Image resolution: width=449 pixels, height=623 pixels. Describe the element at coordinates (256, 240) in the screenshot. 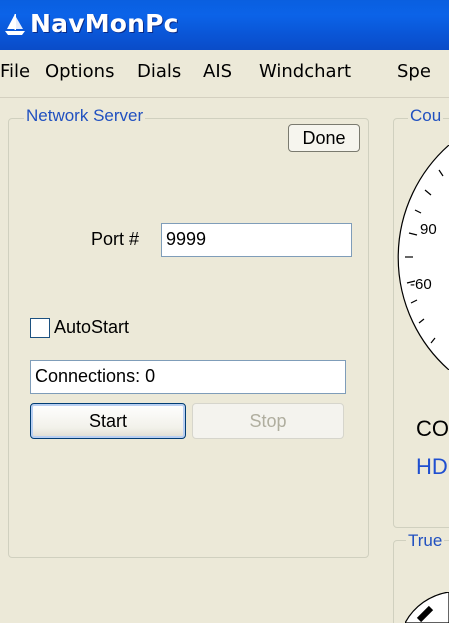

I see `port-input: 9999` at that location.